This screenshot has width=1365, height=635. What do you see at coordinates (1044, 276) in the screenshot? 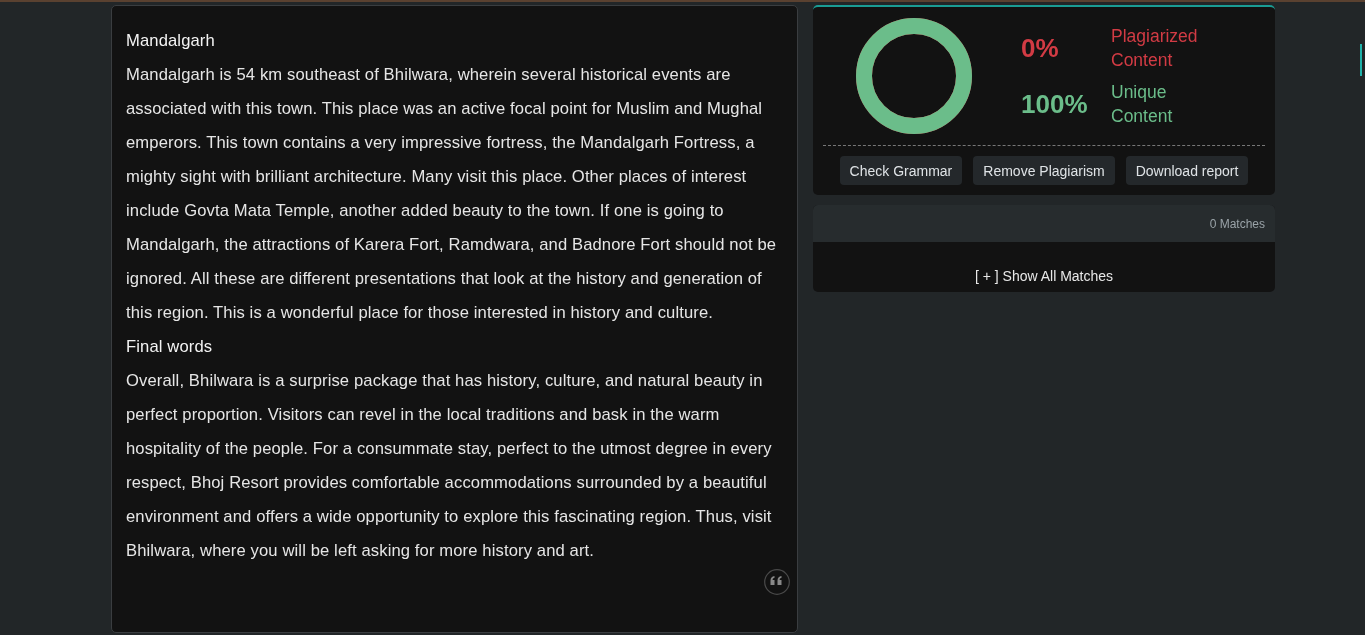
I see `show-matches-link: [ + ] Show All Matches` at bounding box center [1044, 276].